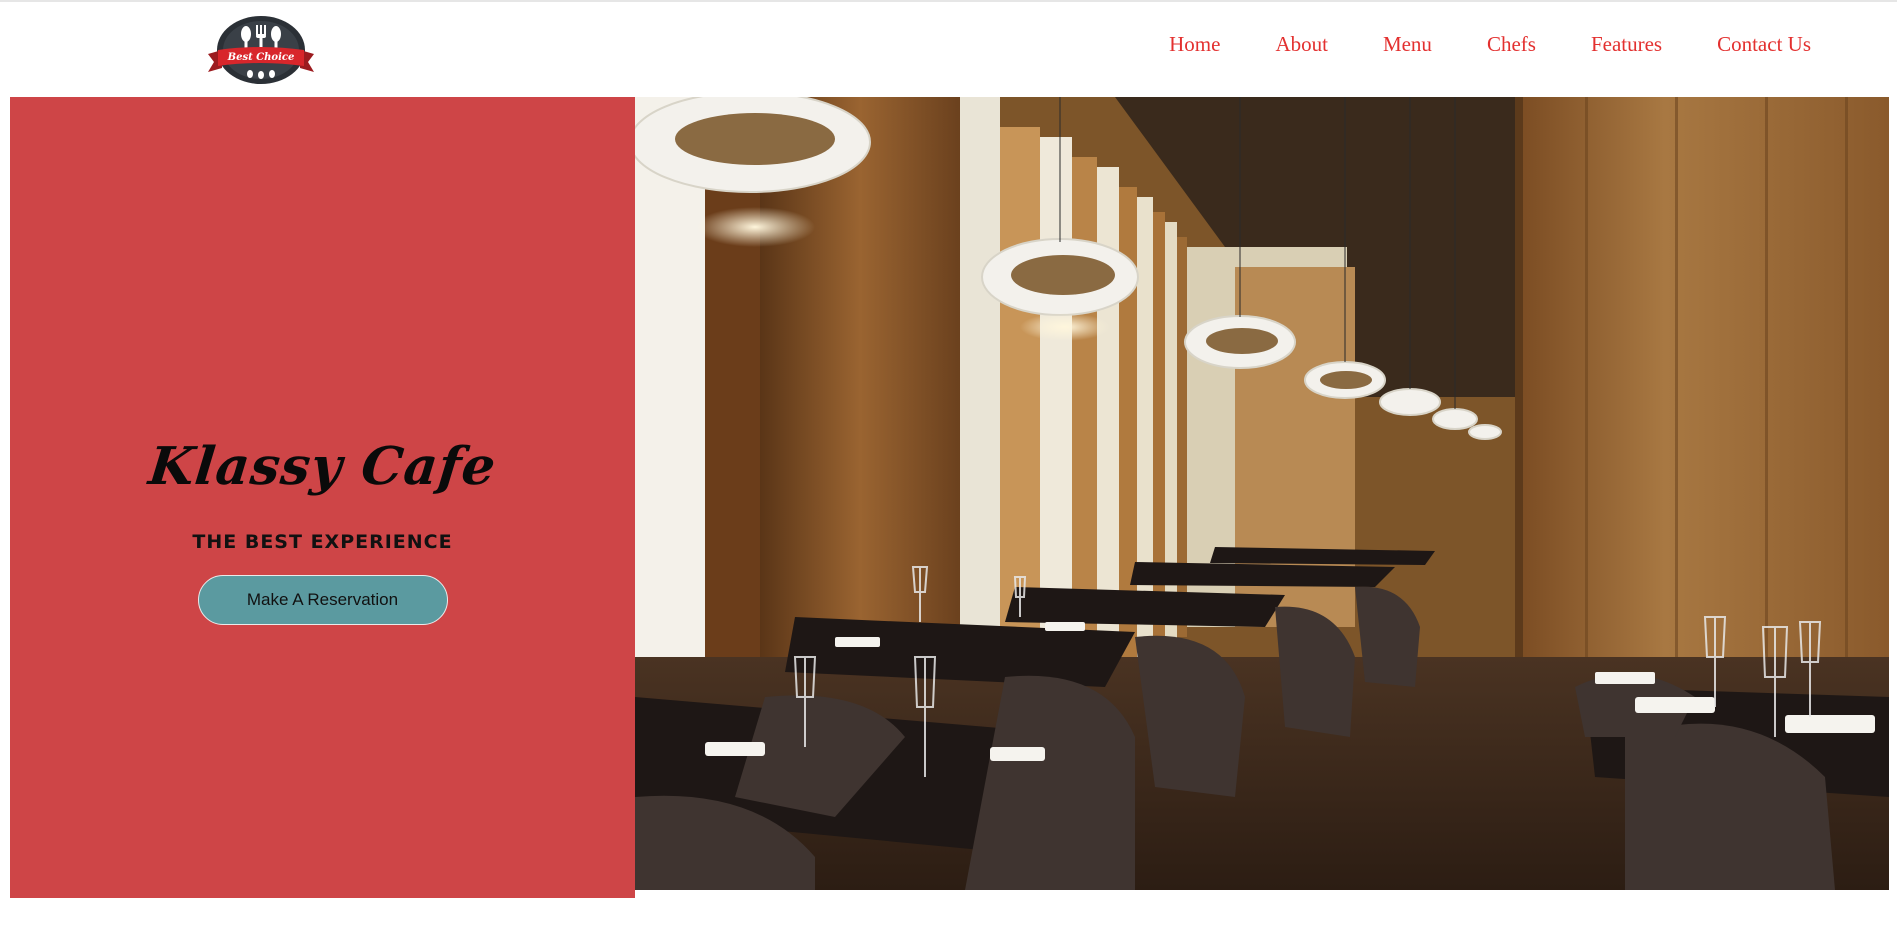 The image size is (1897, 930). Describe the element at coordinates (1407, 44) in the screenshot. I see `nav-menu: Menu` at that location.